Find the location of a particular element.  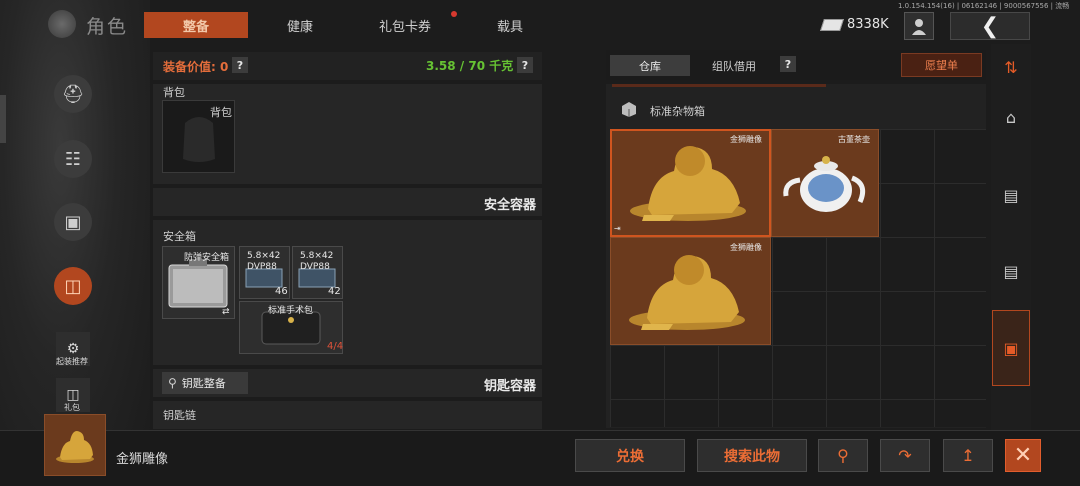

notification-dot is located at coordinates (454, 14).